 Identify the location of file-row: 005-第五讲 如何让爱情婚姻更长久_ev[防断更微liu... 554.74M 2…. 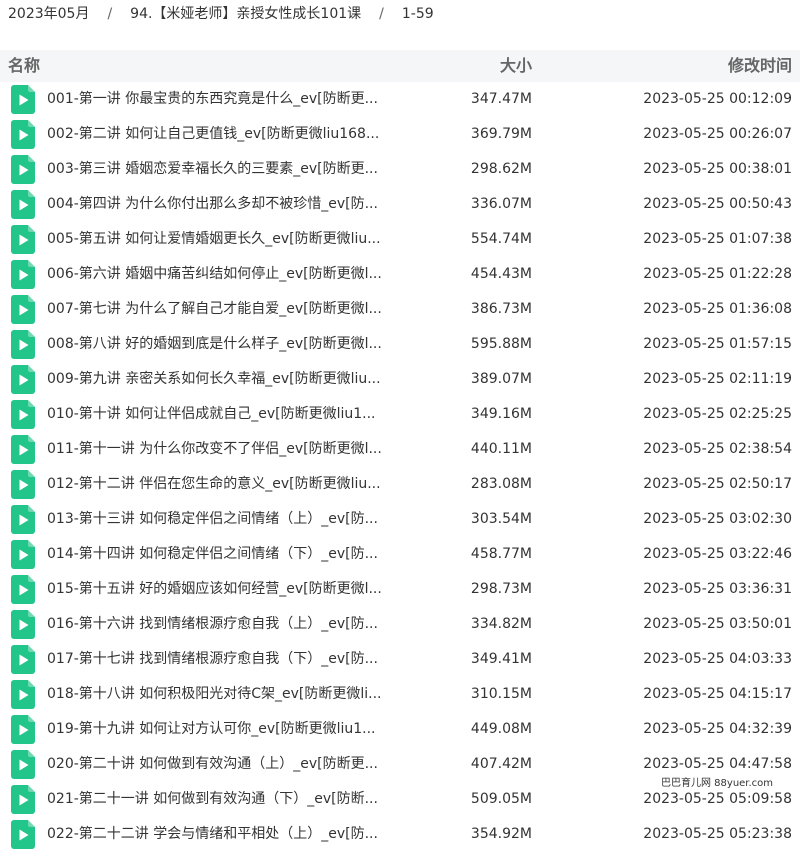
(400, 239).